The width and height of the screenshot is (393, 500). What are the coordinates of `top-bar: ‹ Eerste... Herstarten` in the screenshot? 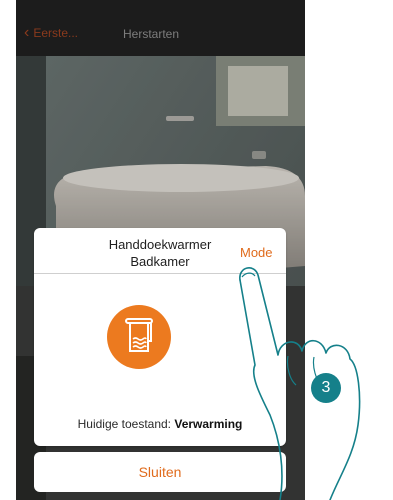 It's located at (160, 28).